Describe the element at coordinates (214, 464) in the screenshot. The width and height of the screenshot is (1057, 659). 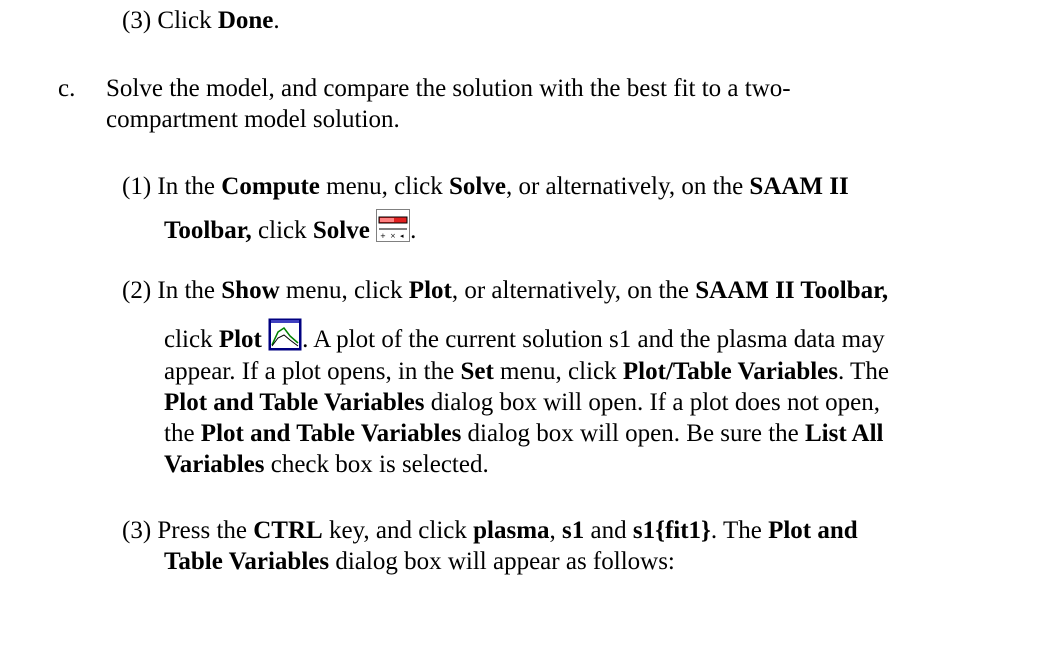
I see `variables-term: Variables` at that location.